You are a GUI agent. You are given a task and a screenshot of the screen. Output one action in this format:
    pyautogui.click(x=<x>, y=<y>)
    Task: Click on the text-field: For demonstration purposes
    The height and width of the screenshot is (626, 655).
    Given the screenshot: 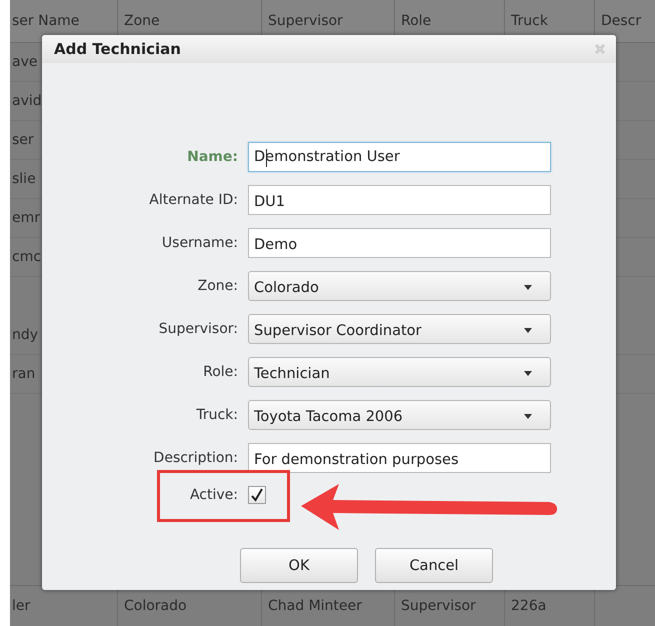 What is the action you would take?
    pyautogui.click(x=399, y=458)
    